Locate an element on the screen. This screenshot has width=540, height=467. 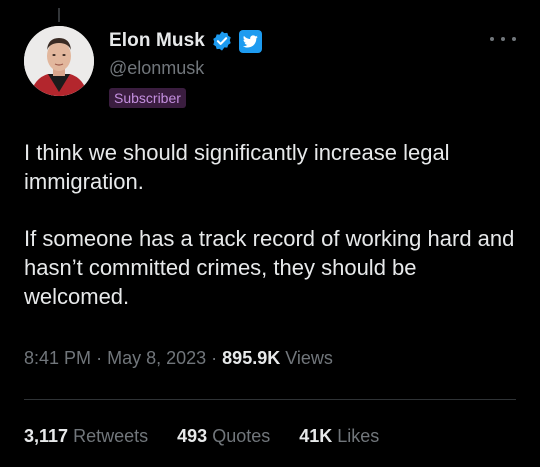
likes-stat: 41K Likes is located at coordinates (339, 436).